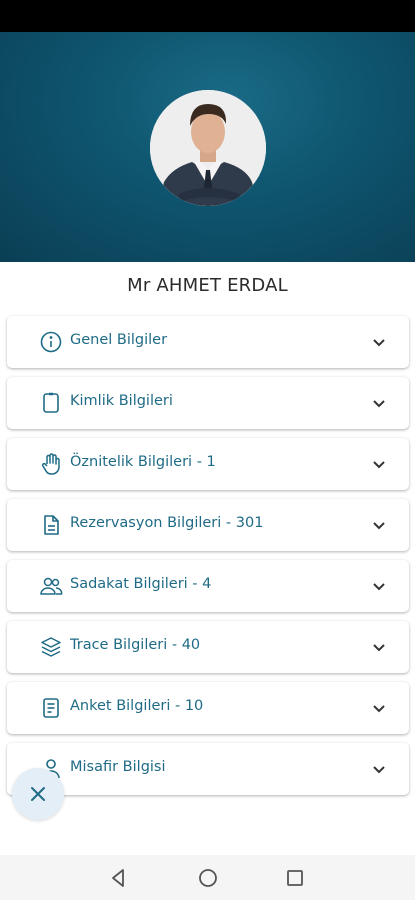 The width and height of the screenshot is (415, 900). I want to click on section-label: Rezervasyon Bilgileri - 301, so click(167, 523).